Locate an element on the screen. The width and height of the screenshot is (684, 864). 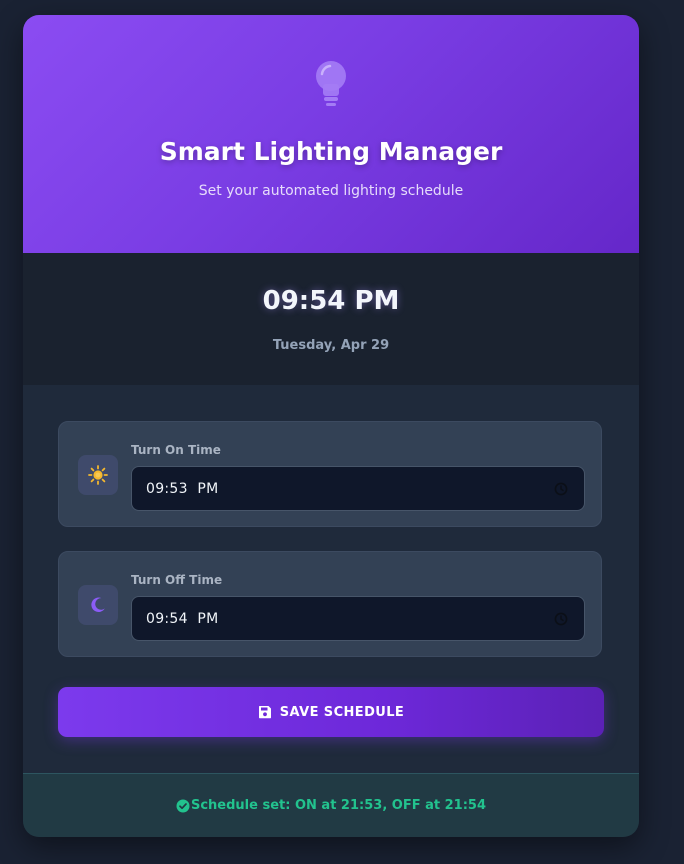
sun-icon is located at coordinates (98, 475).